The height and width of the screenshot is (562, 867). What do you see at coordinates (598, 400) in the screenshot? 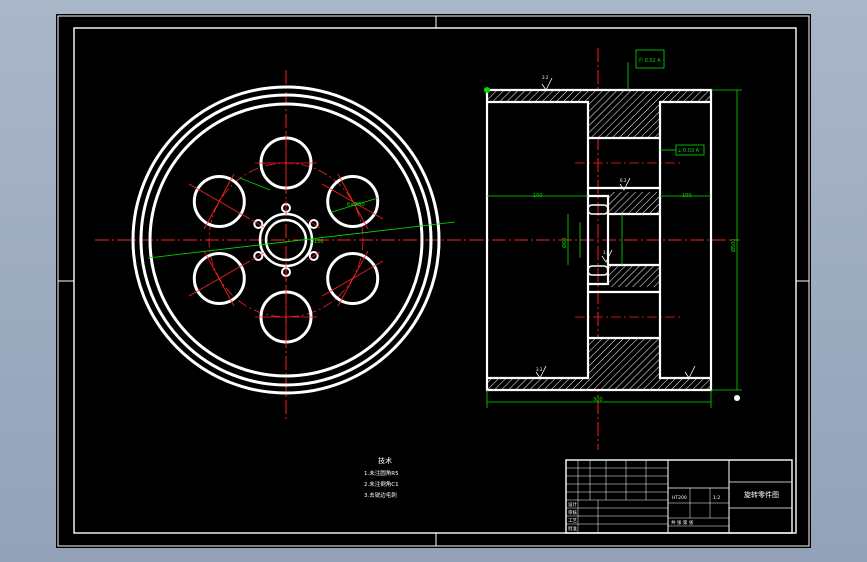
I see `dim-total-width-label: 300` at bounding box center [598, 400].